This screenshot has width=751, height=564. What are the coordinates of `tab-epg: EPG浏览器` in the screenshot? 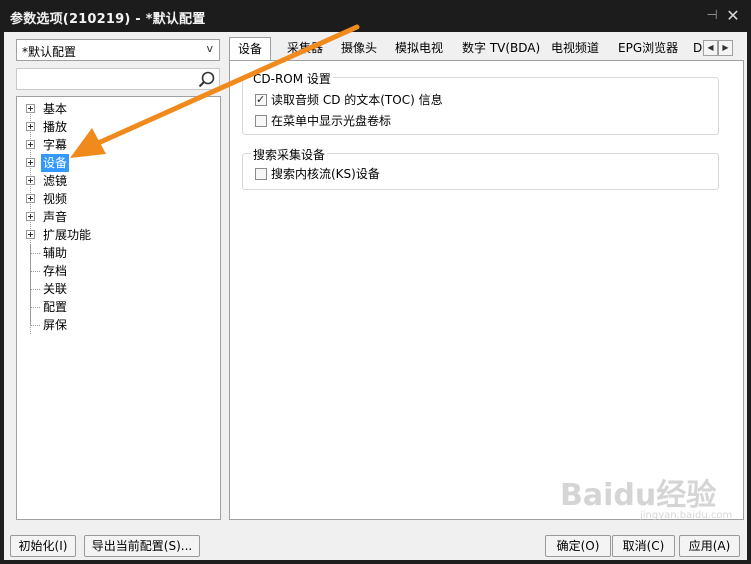 It's located at (648, 48).